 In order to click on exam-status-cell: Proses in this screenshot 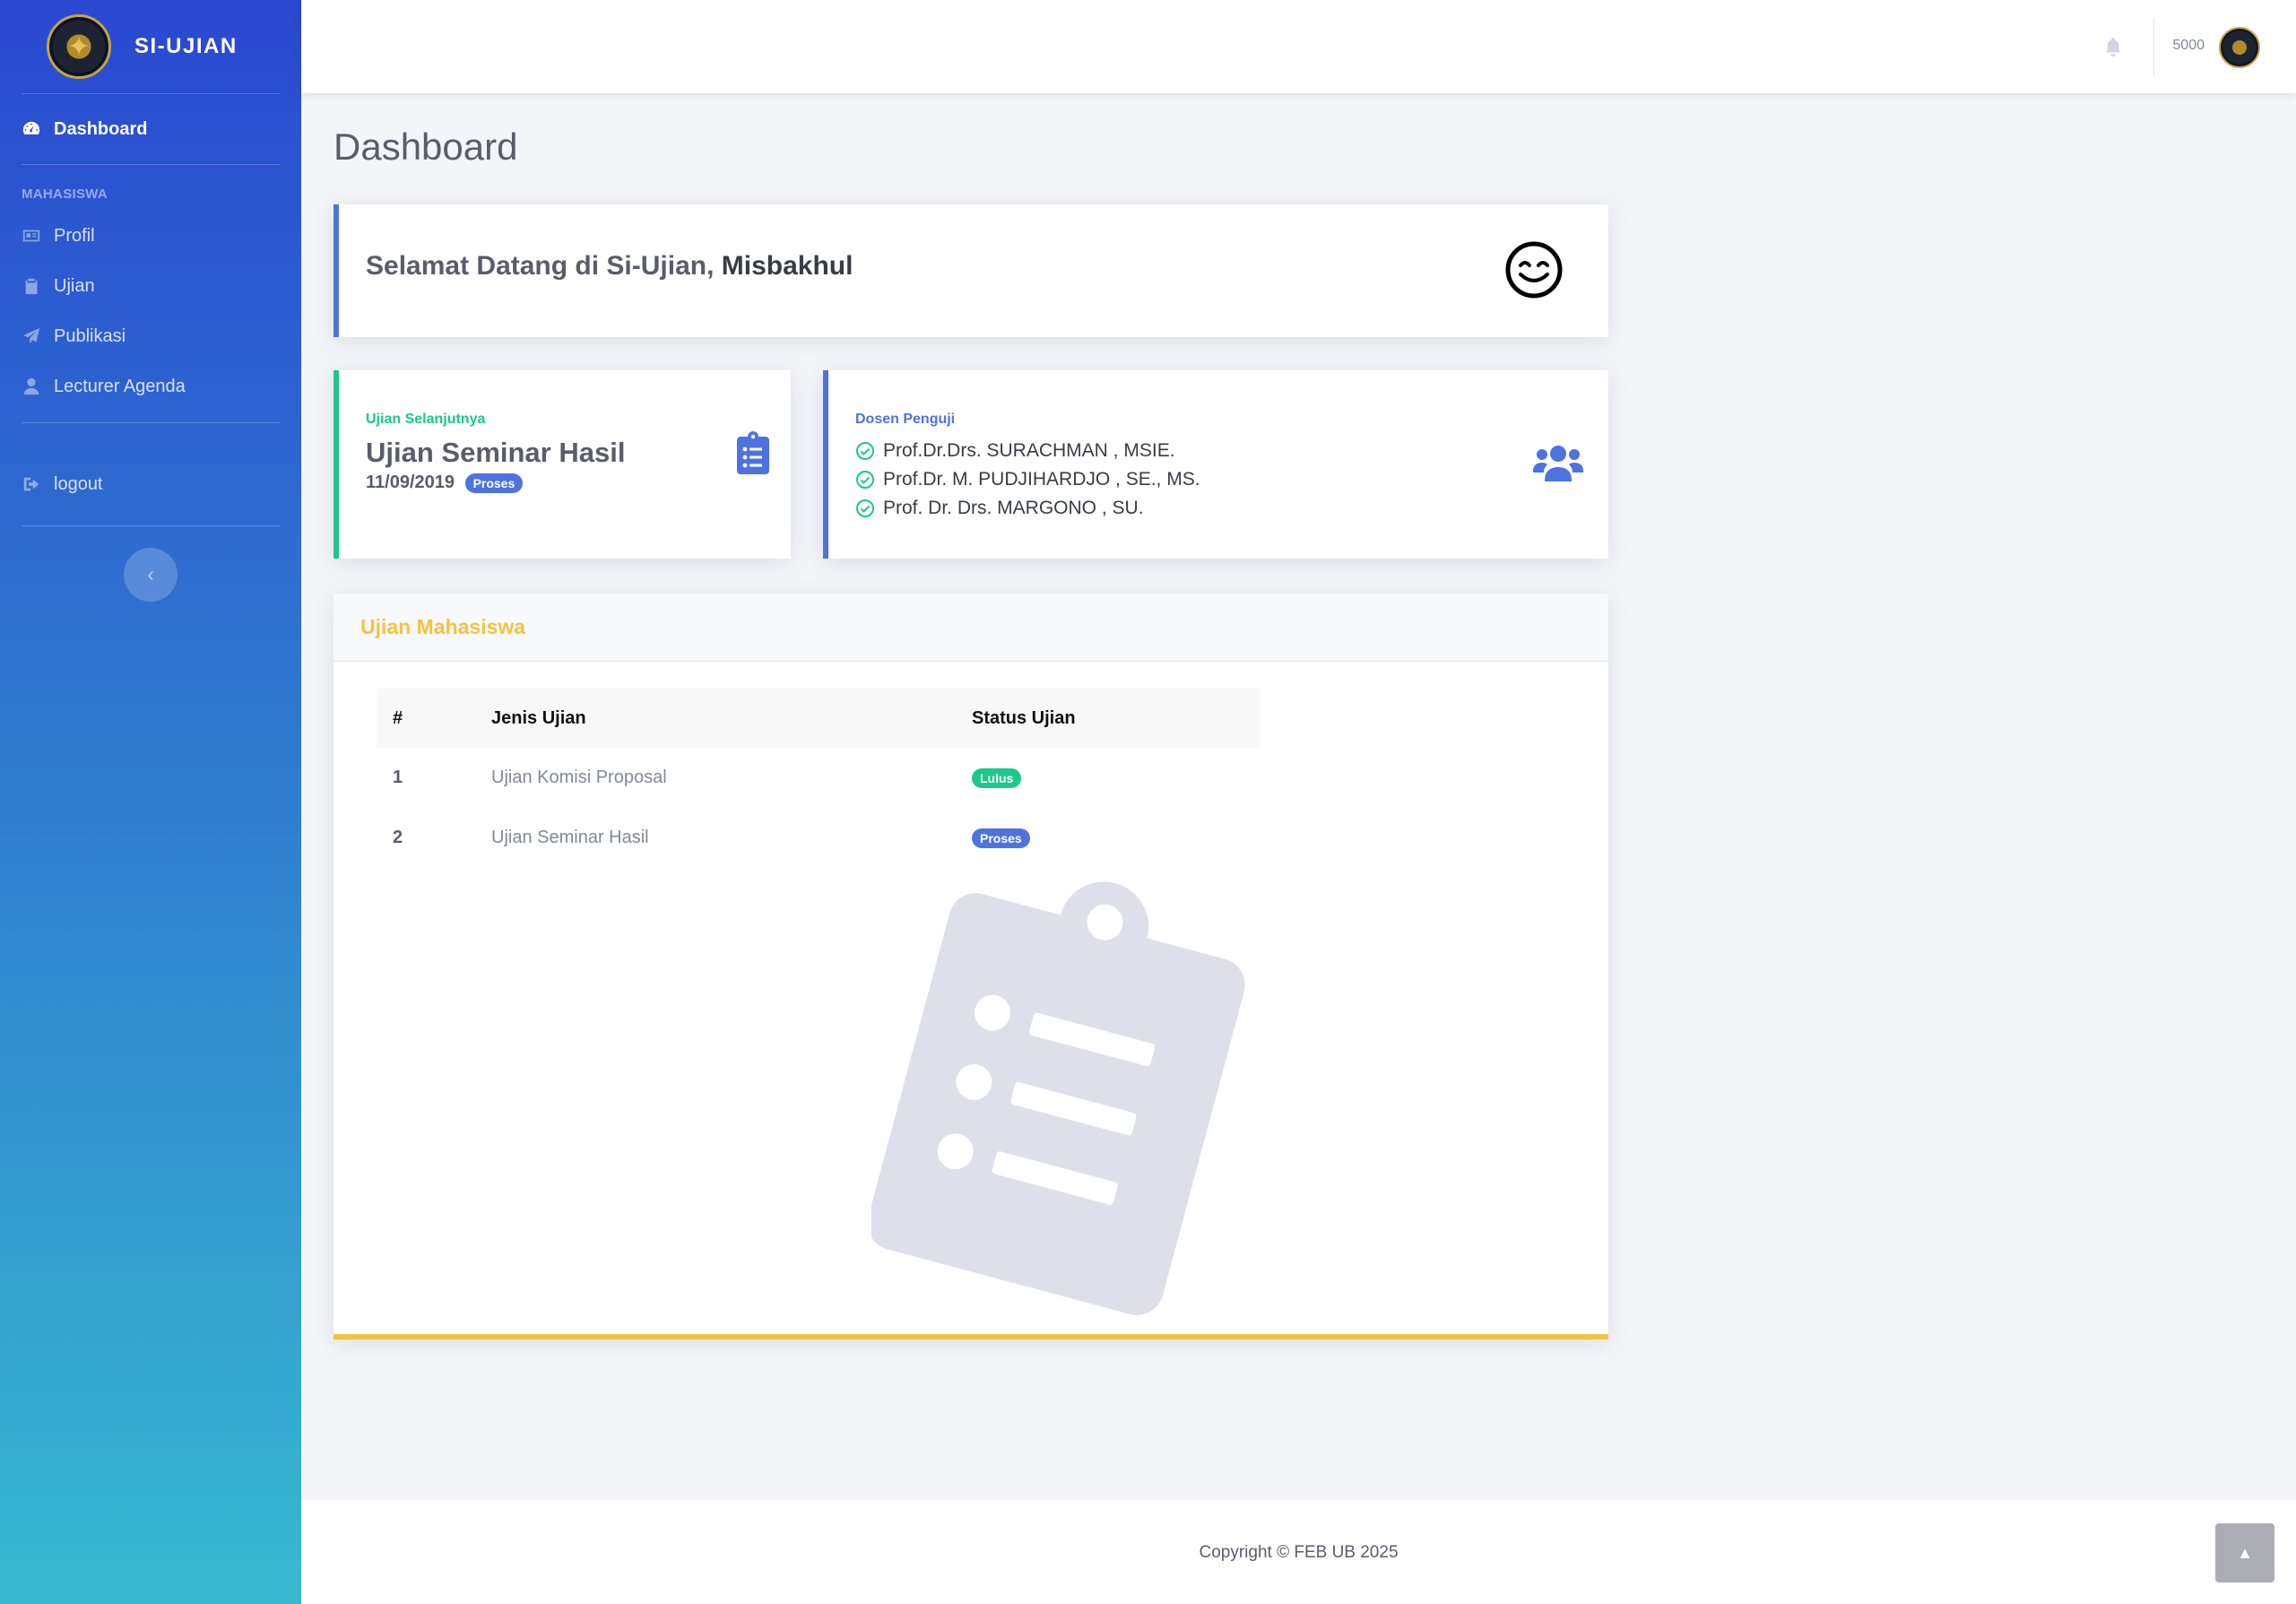, I will do `click(1109, 838)`.